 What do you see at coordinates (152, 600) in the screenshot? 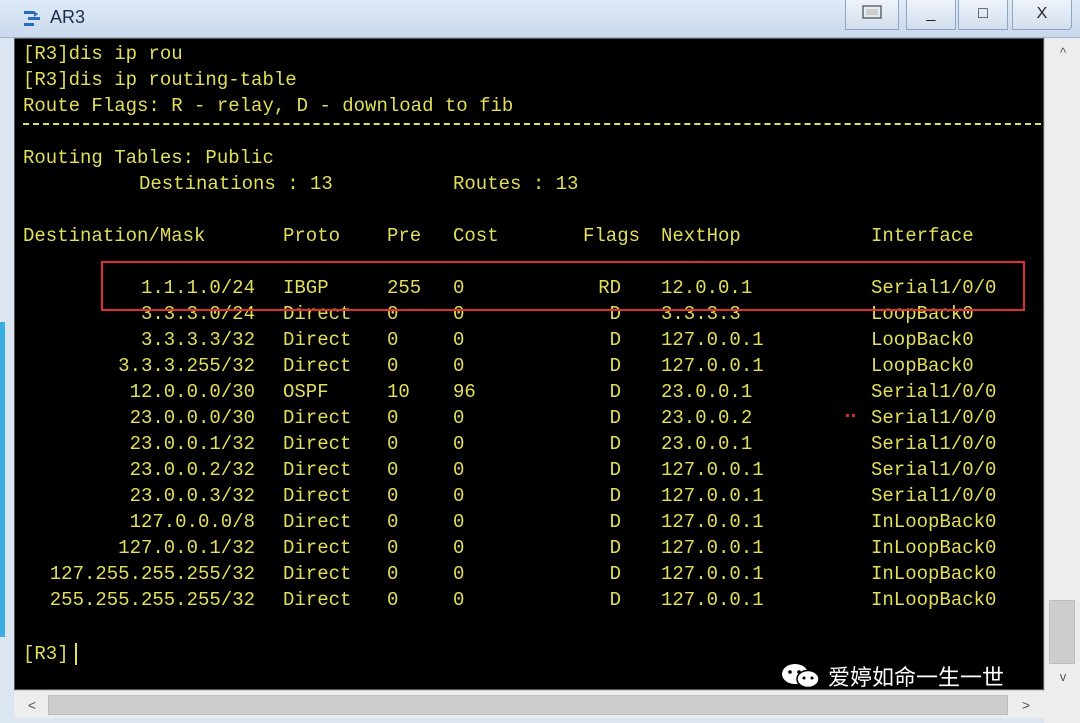
I see `cell-destination: 255.255.255.255/32` at bounding box center [152, 600].